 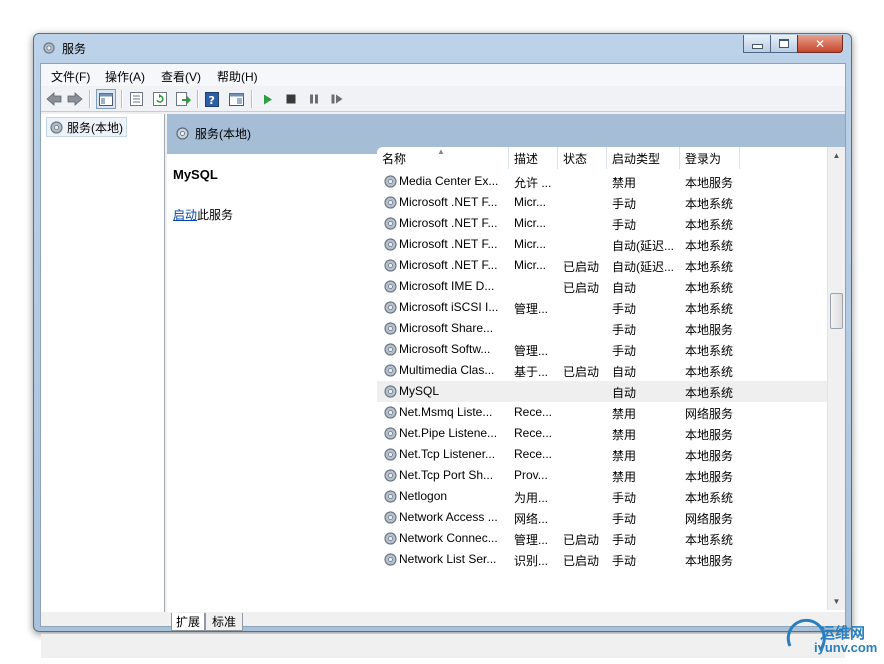 I want to click on title-bar: 服务 ✕, so click(x=442, y=48).